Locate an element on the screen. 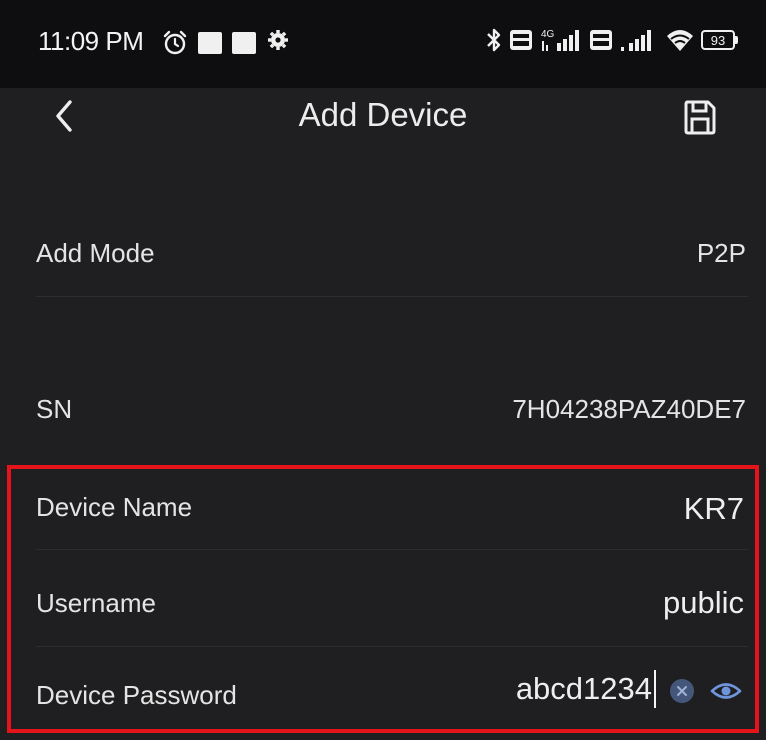 This screenshot has width=766, height=740. add-mode-row: Add Mode P2P is located at coordinates (383, 254).